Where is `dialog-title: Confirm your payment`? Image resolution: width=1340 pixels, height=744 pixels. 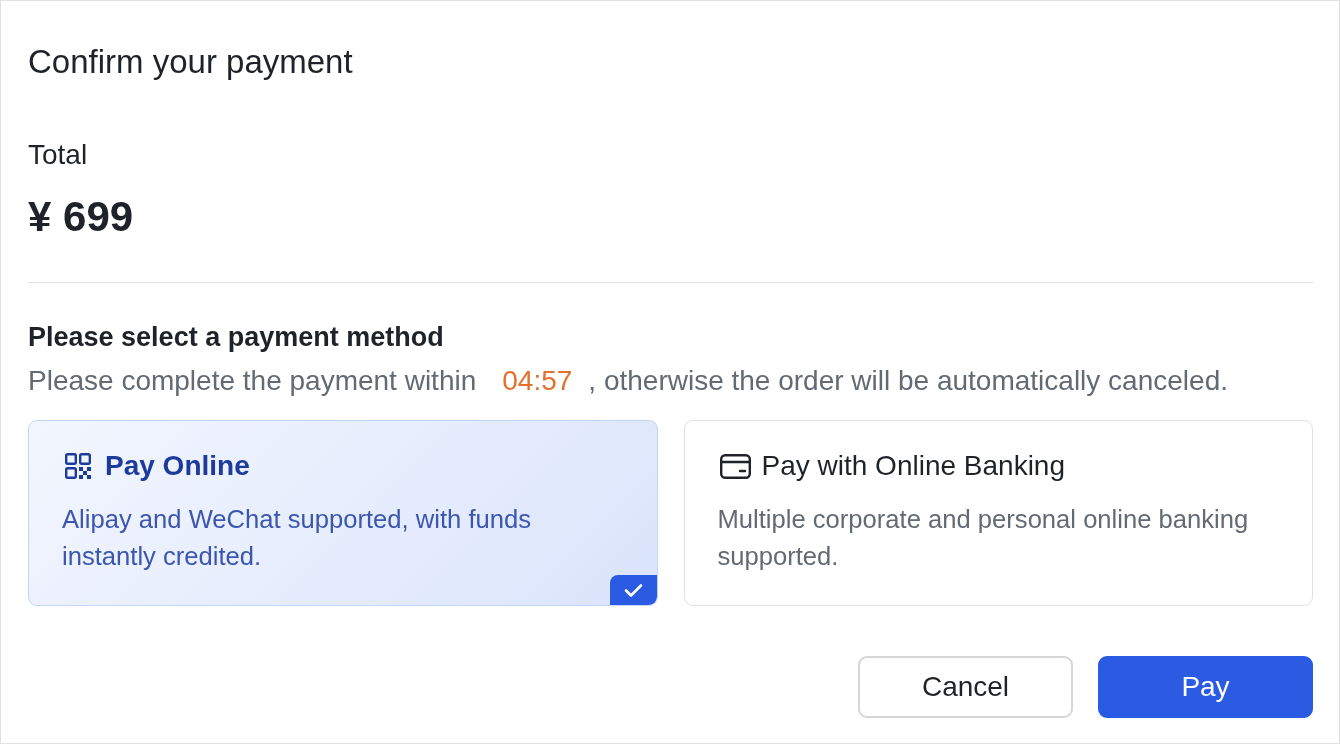 dialog-title: Confirm your payment is located at coordinates (191, 62).